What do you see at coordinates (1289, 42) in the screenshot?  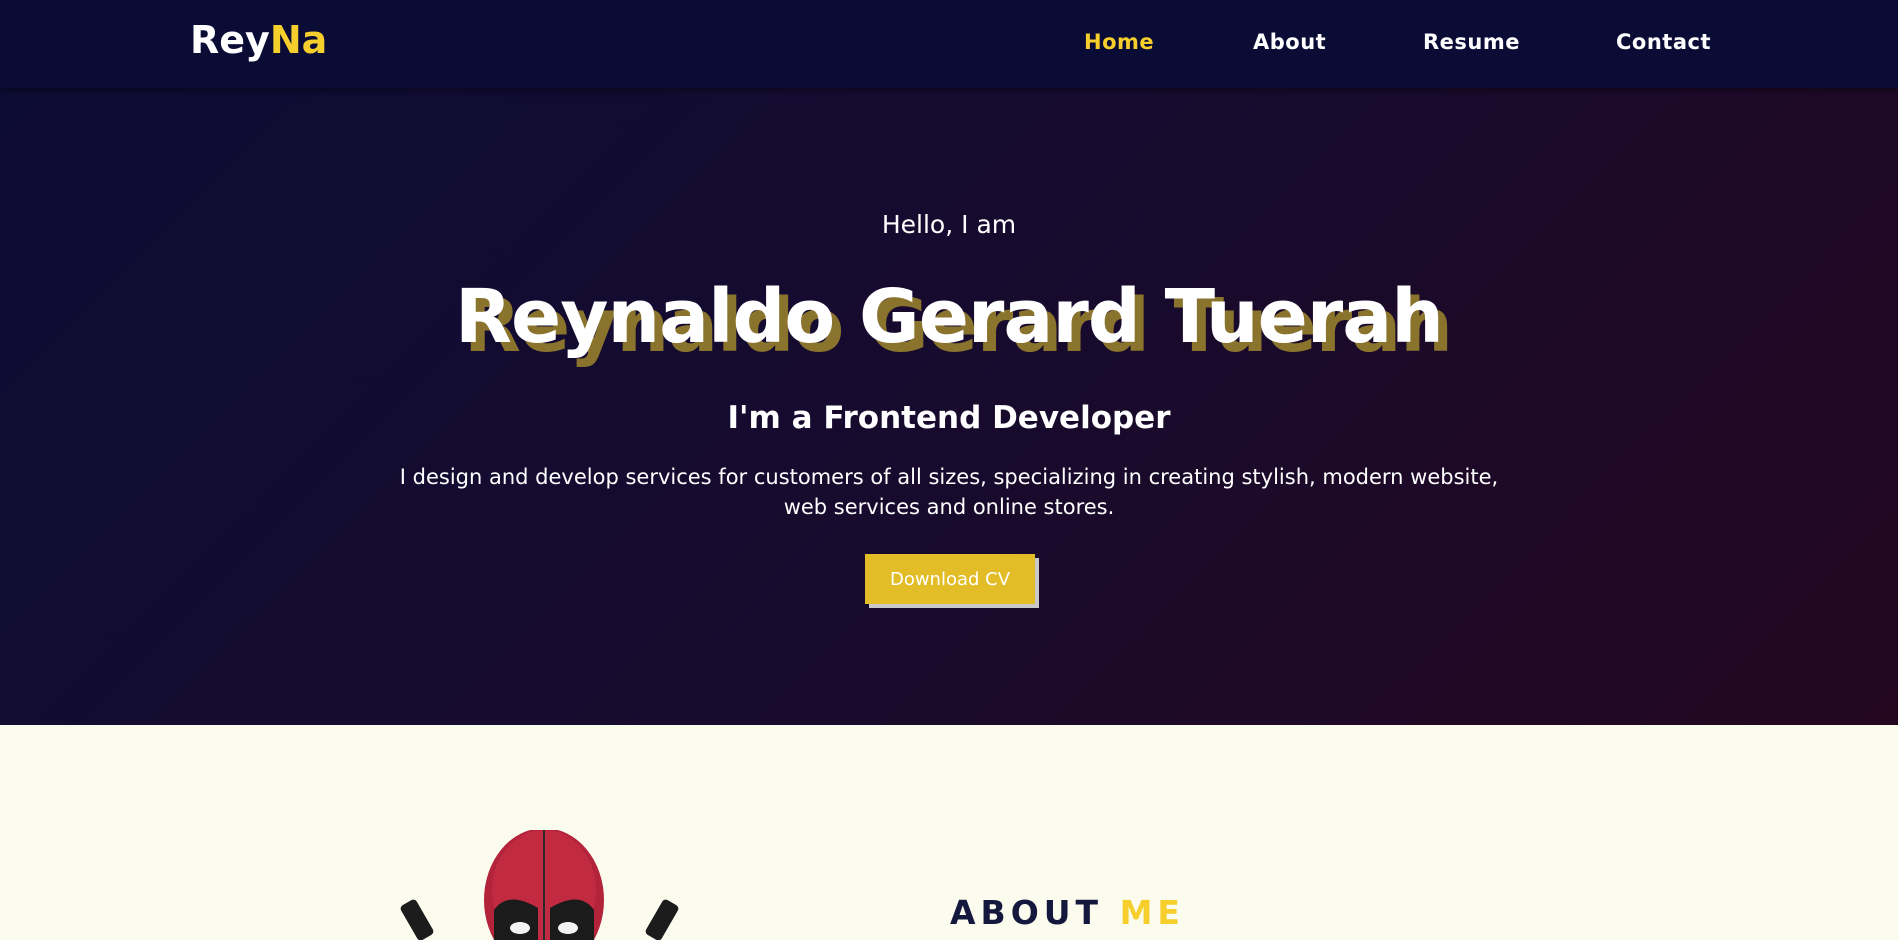 I see `nav-link-about: About` at bounding box center [1289, 42].